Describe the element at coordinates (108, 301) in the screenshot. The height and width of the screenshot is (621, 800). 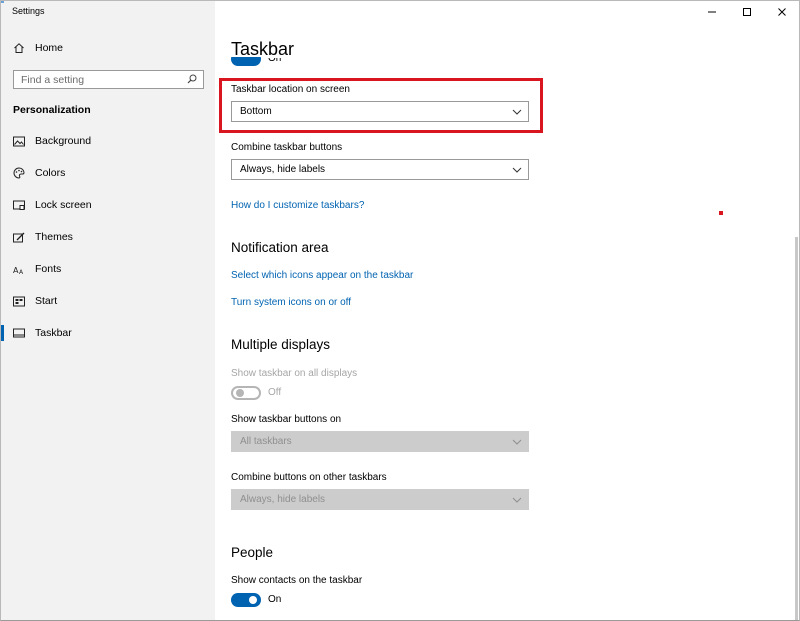
I see `sidebar-item-start: Start` at that location.